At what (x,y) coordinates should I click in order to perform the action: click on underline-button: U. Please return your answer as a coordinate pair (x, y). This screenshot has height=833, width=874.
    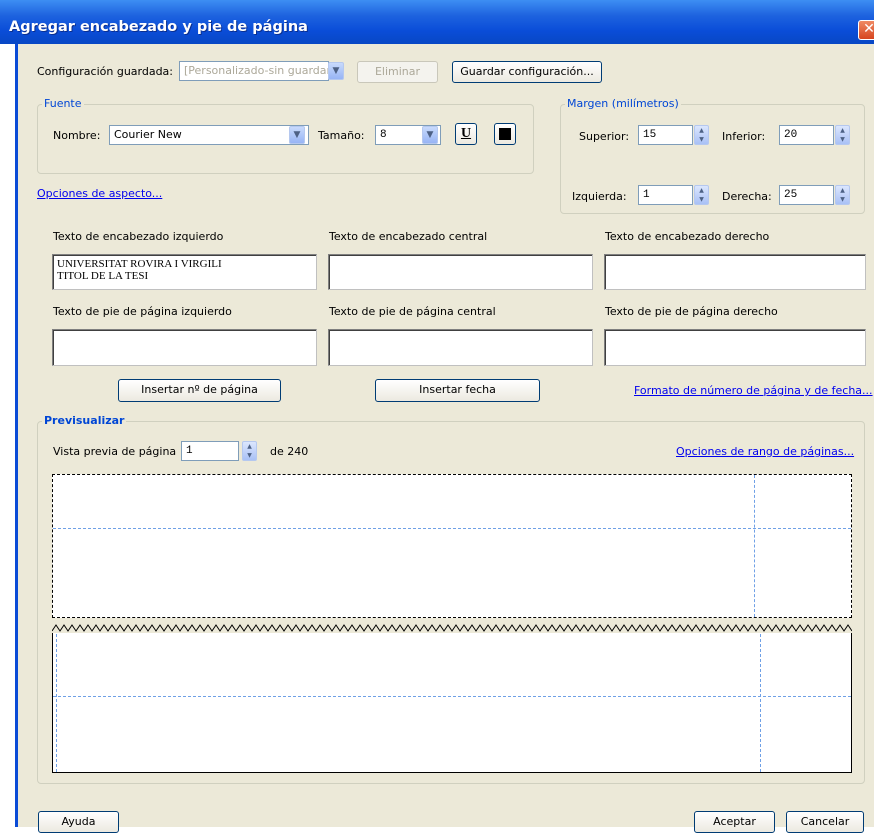
    Looking at the image, I should click on (466, 134).